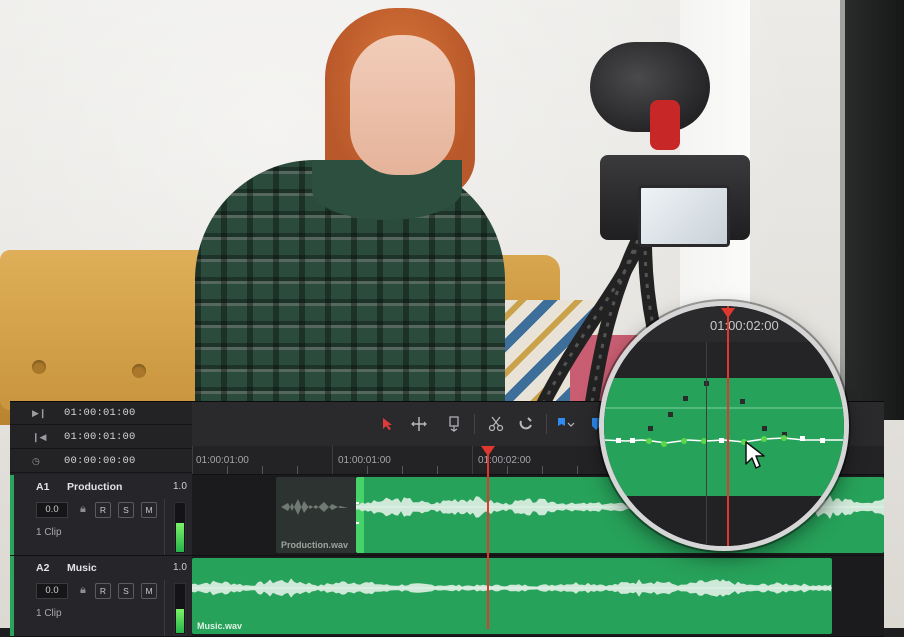  Describe the element at coordinates (512, 588) in the screenshot. I see `music-waveform` at that location.